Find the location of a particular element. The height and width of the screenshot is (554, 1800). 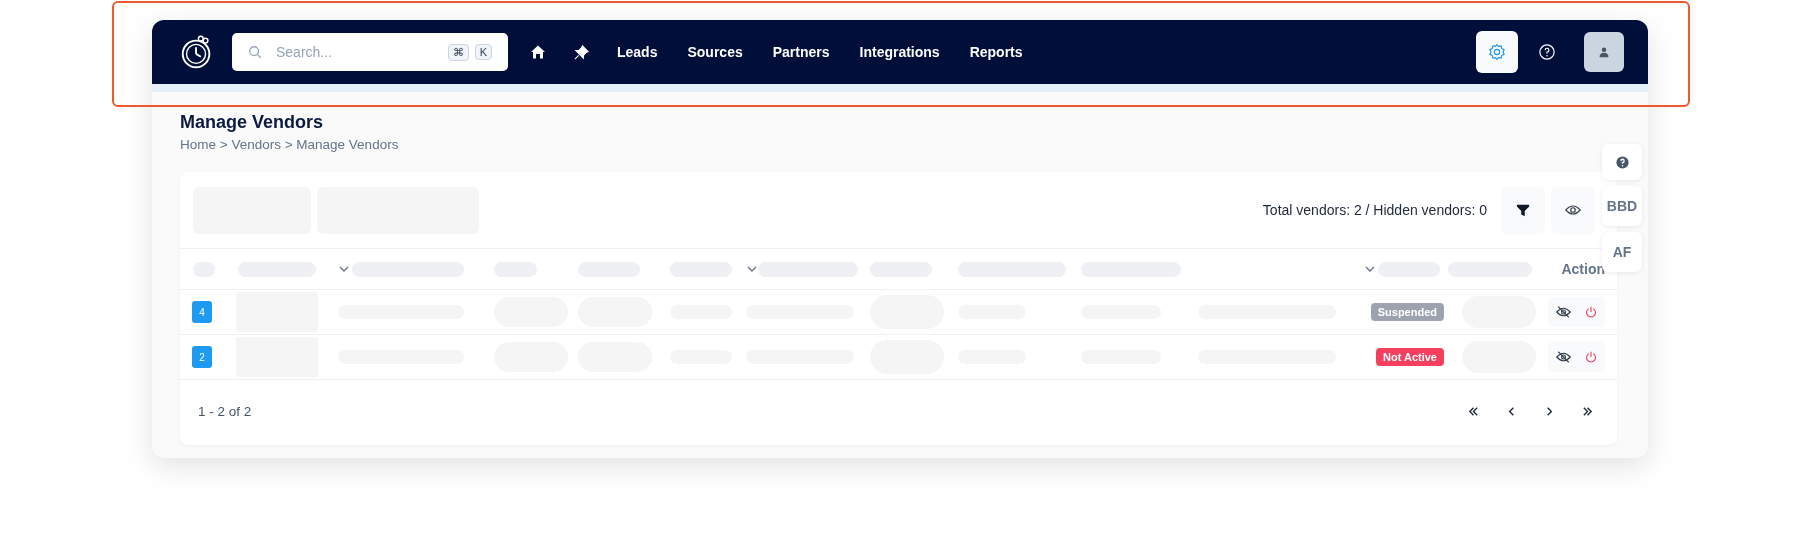

nav-link: Reports is located at coordinates (996, 52).